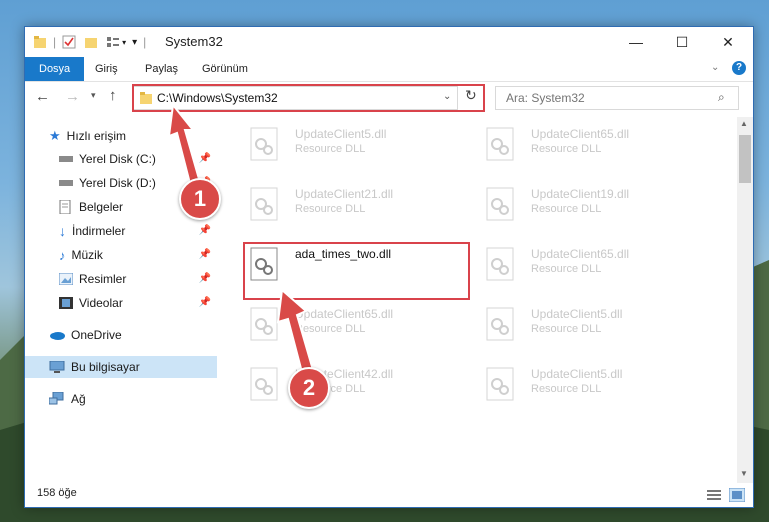 This screenshot has height=522, width=769. I want to click on back-arrow-icon: ←, so click(42, 96).